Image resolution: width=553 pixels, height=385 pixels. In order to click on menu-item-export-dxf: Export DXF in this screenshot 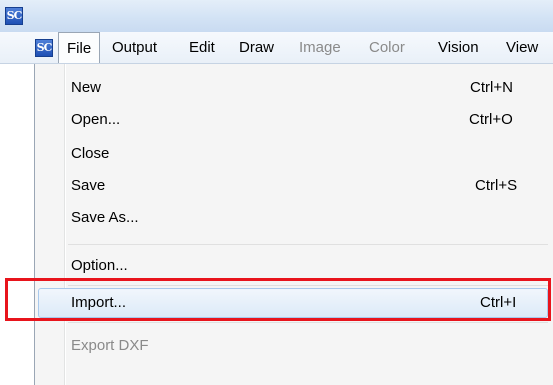, I will do `click(293, 346)`.